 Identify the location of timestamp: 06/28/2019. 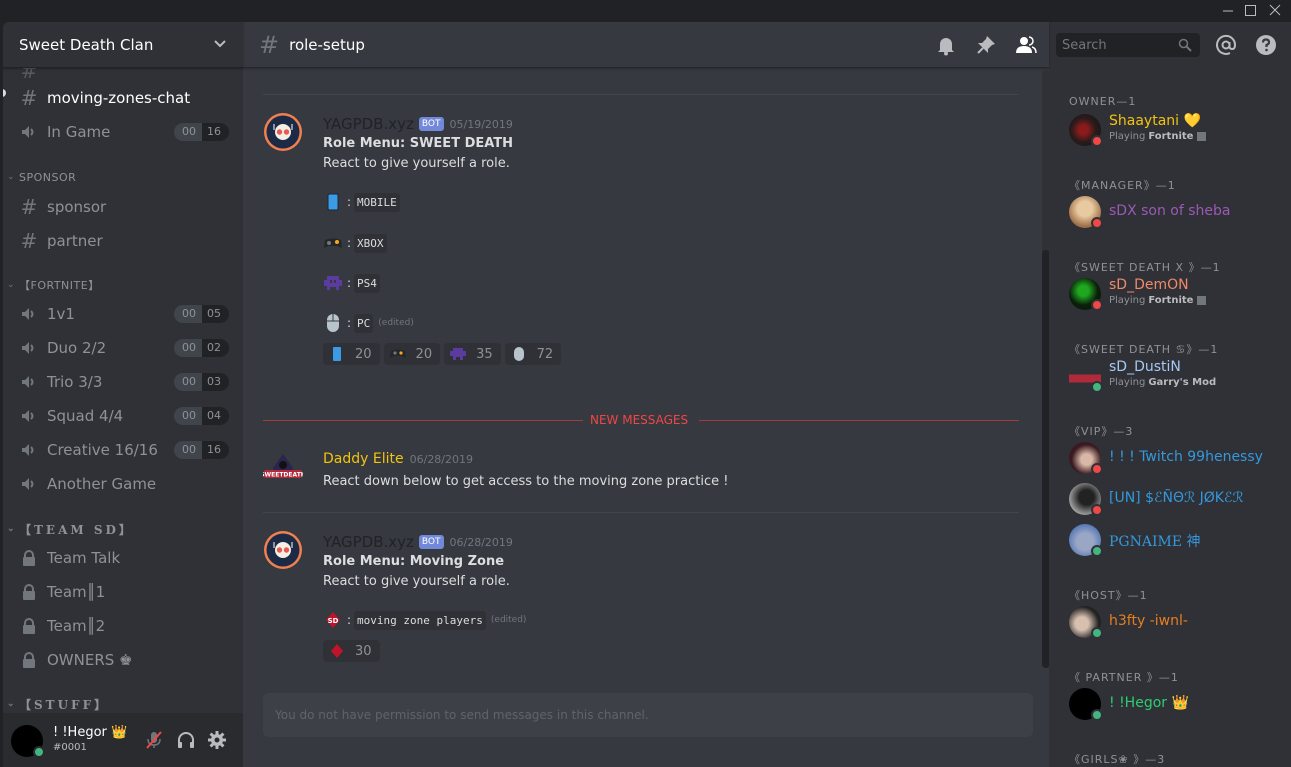
(481, 542).